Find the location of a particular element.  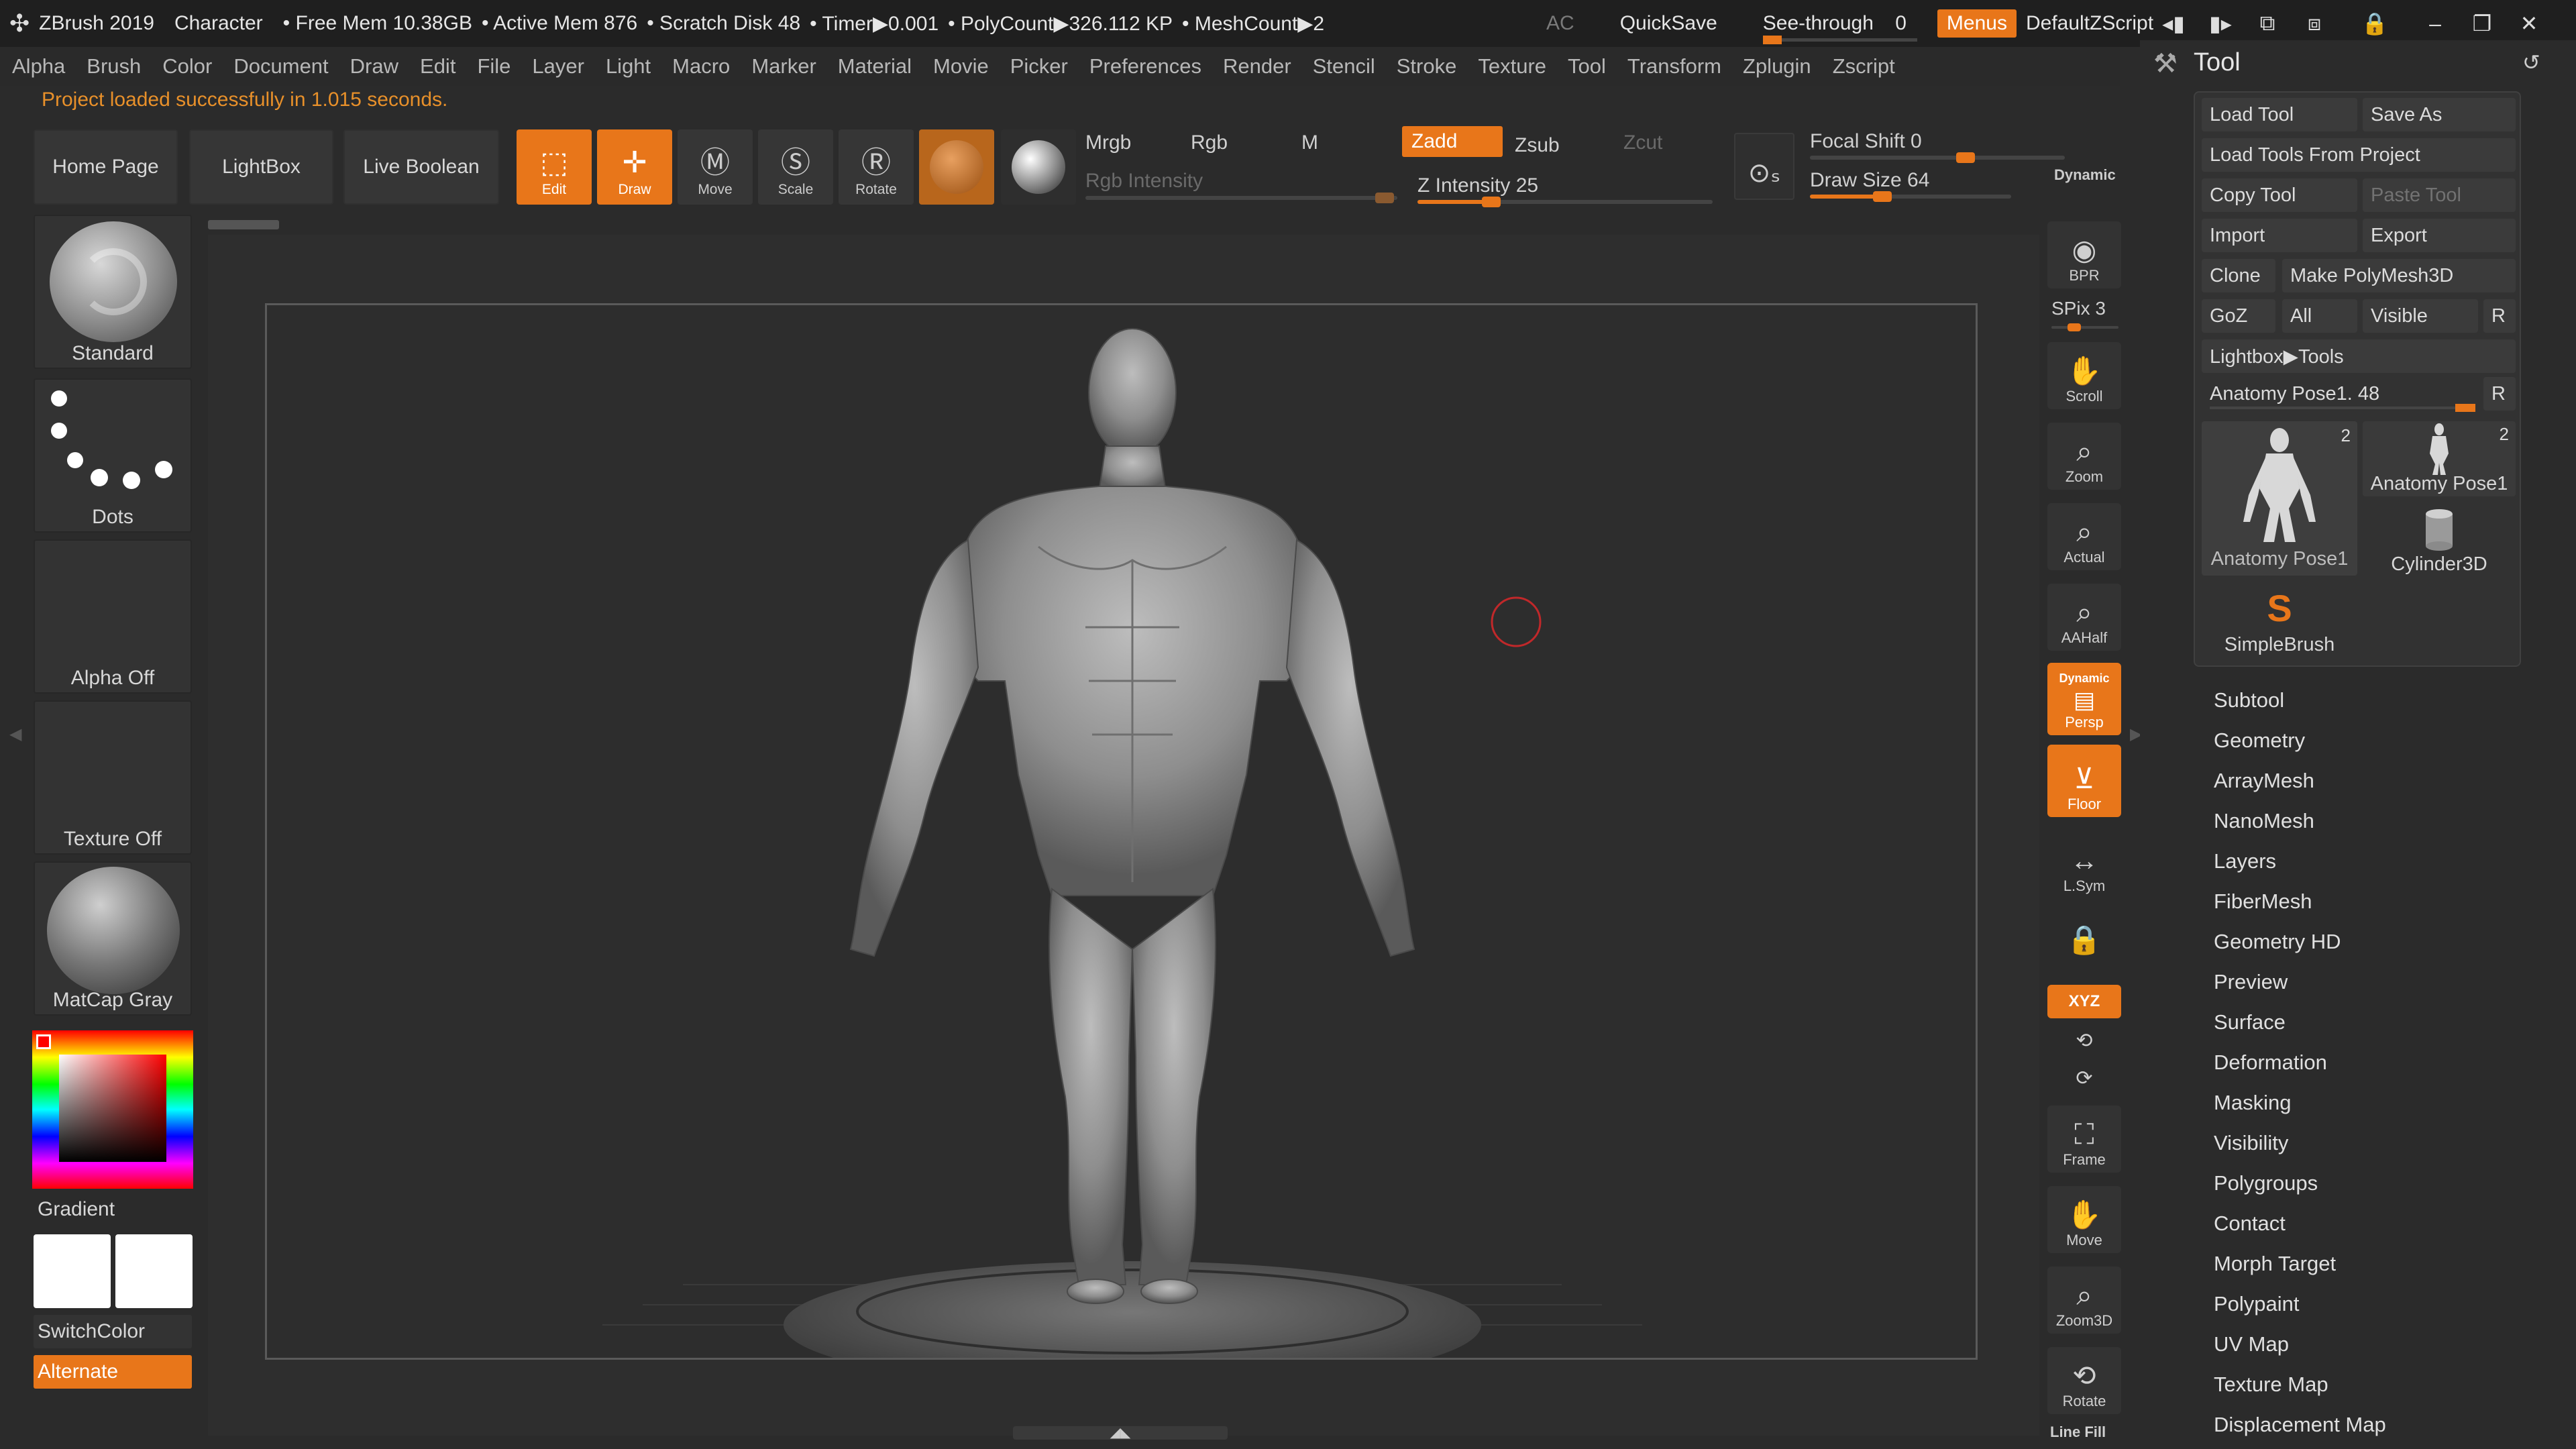

menu-transform: Transform is located at coordinates (1674, 66).